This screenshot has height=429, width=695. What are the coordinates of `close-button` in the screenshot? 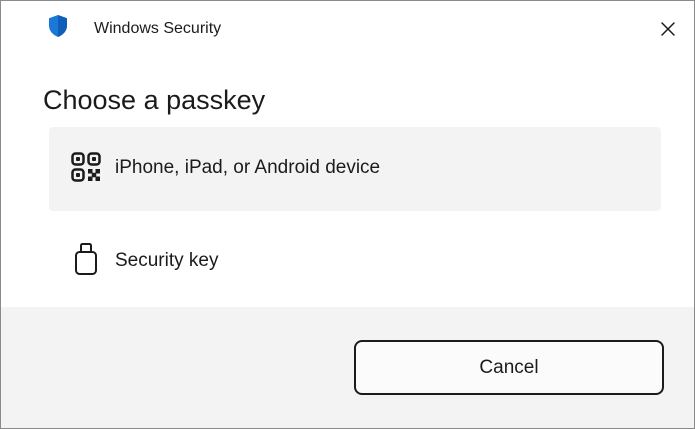 It's located at (668, 29).